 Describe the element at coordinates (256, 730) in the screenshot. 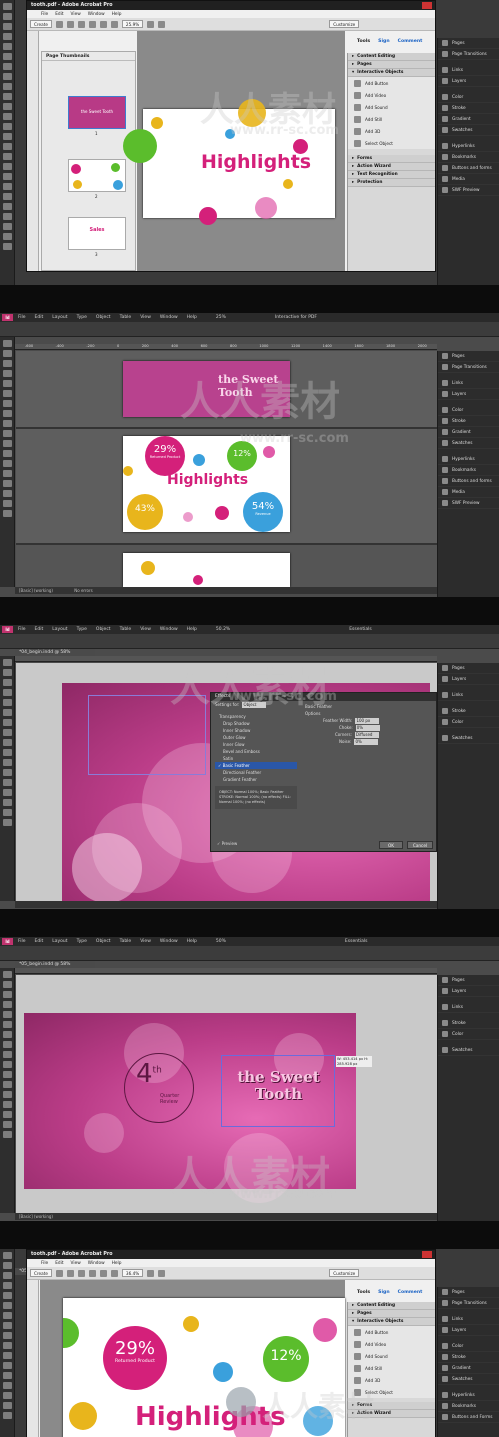

I see `effect-item: Inner Shadow` at that location.